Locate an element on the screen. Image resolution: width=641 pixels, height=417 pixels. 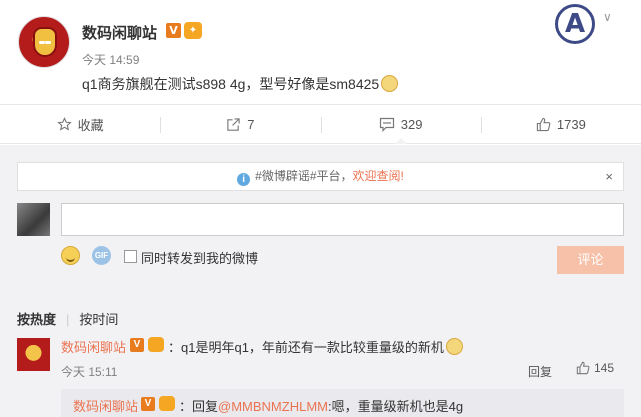
comment-icon is located at coordinates (386, 124).